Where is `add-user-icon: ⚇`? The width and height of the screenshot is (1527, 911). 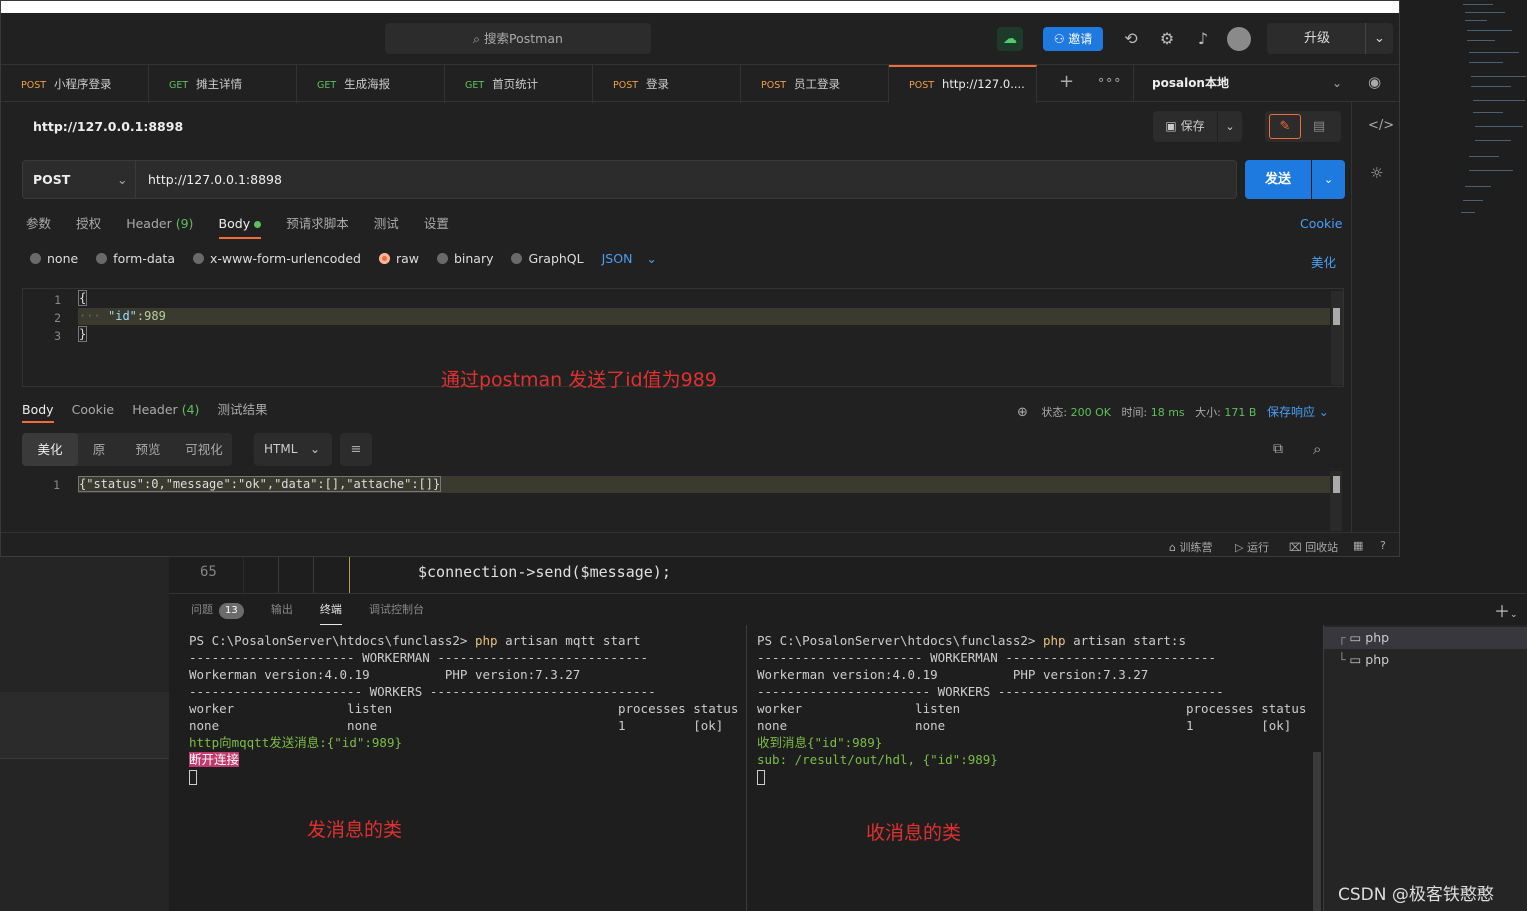
add-user-icon: ⚇ is located at coordinates (1059, 39).